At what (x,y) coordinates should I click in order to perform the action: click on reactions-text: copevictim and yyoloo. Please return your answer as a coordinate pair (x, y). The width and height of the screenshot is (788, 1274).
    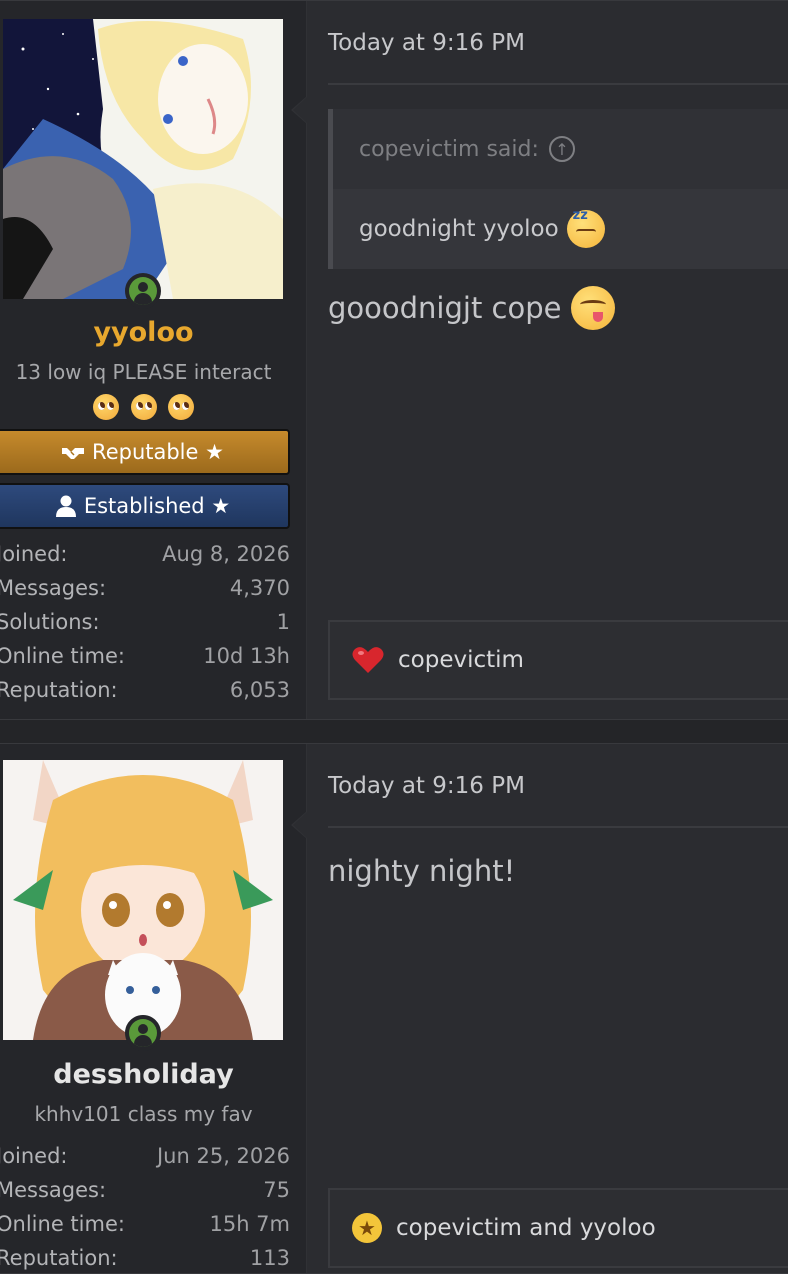
    Looking at the image, I should click on (526, 1228).